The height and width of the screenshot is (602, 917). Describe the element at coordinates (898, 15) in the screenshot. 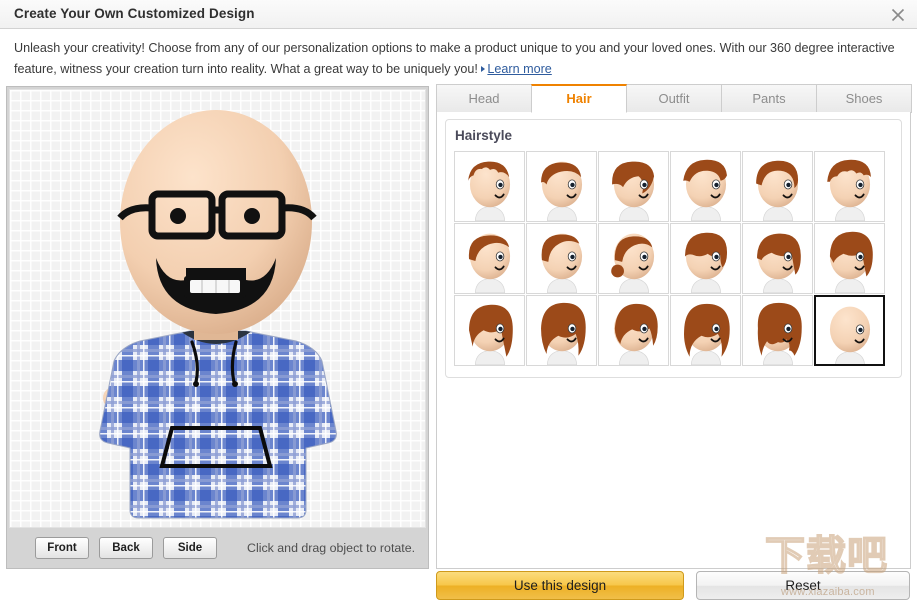

I see `close-icon` at that location.